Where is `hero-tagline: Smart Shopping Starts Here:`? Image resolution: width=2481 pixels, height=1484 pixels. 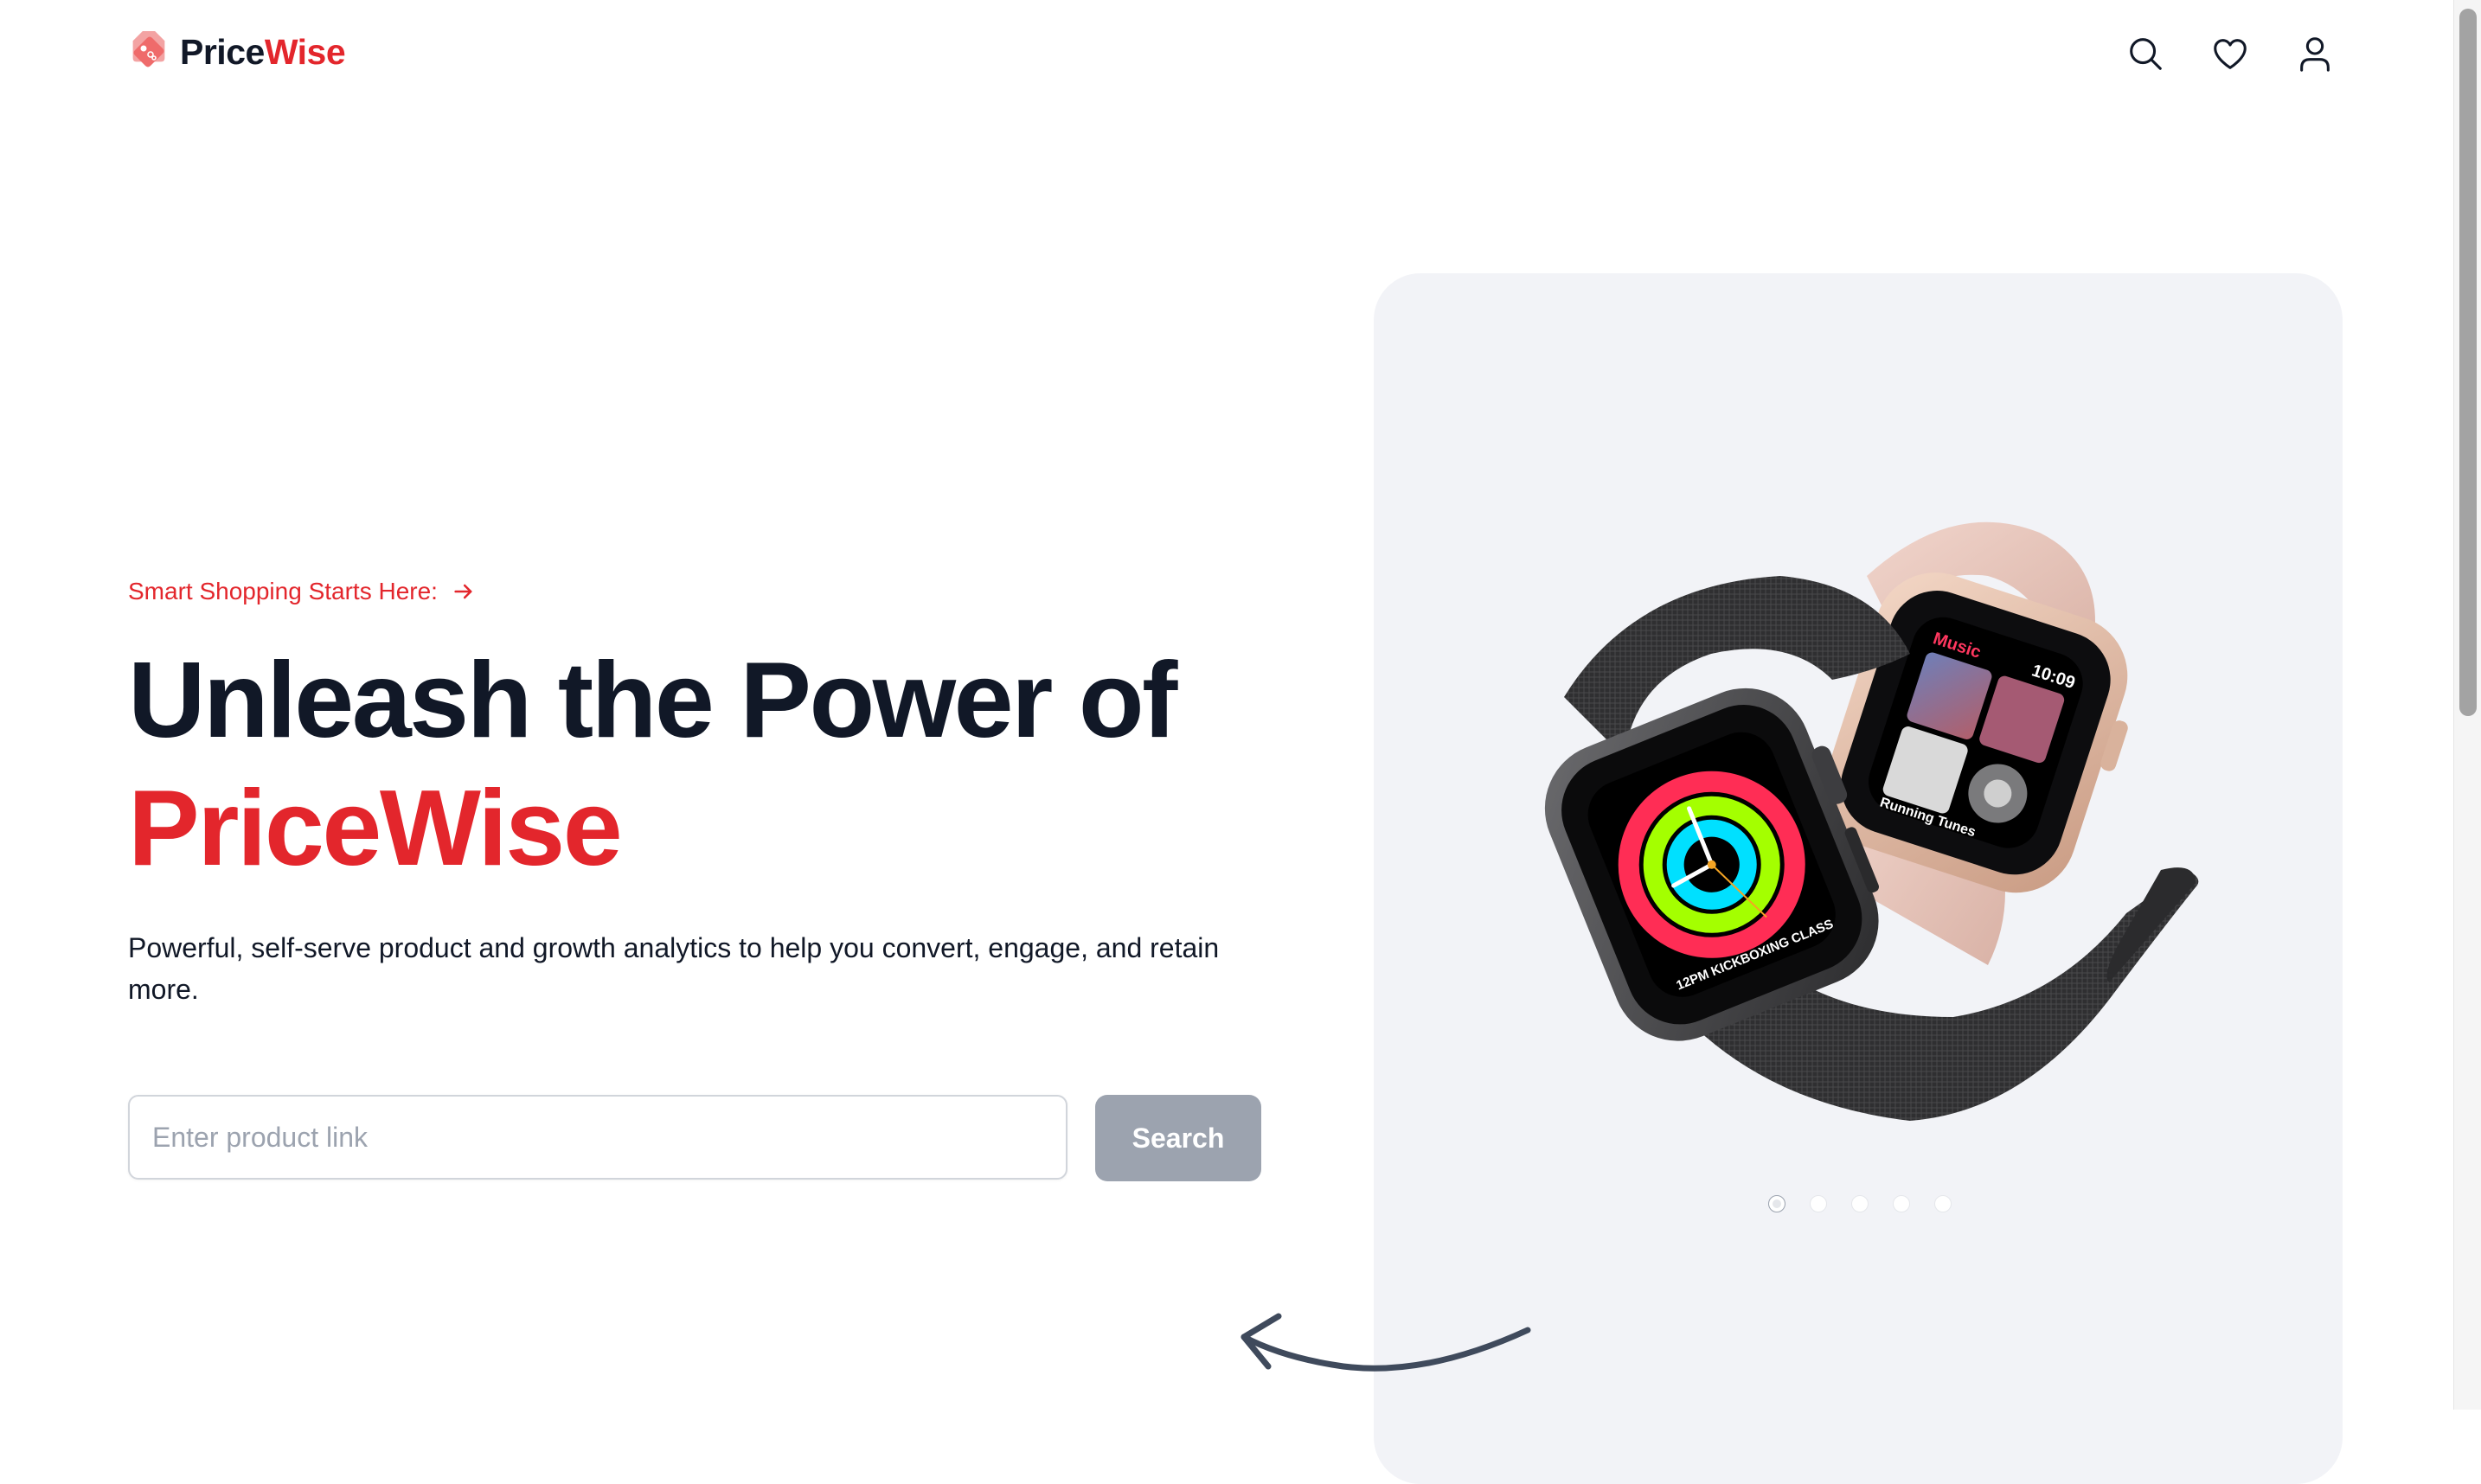
hero-tagline: Smart Shopping Starts Here: is located at coordinates (302, 592).